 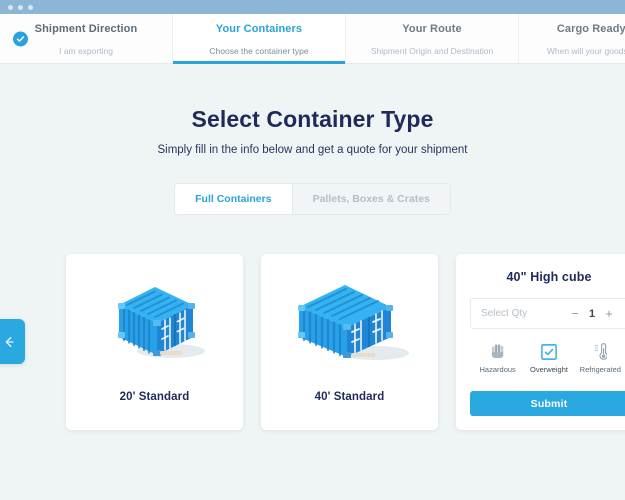 What do you see at coordinates (20, 7) in the screenshot?
I see `window-dot-minimize-icon` at bounding box center [20, 7].